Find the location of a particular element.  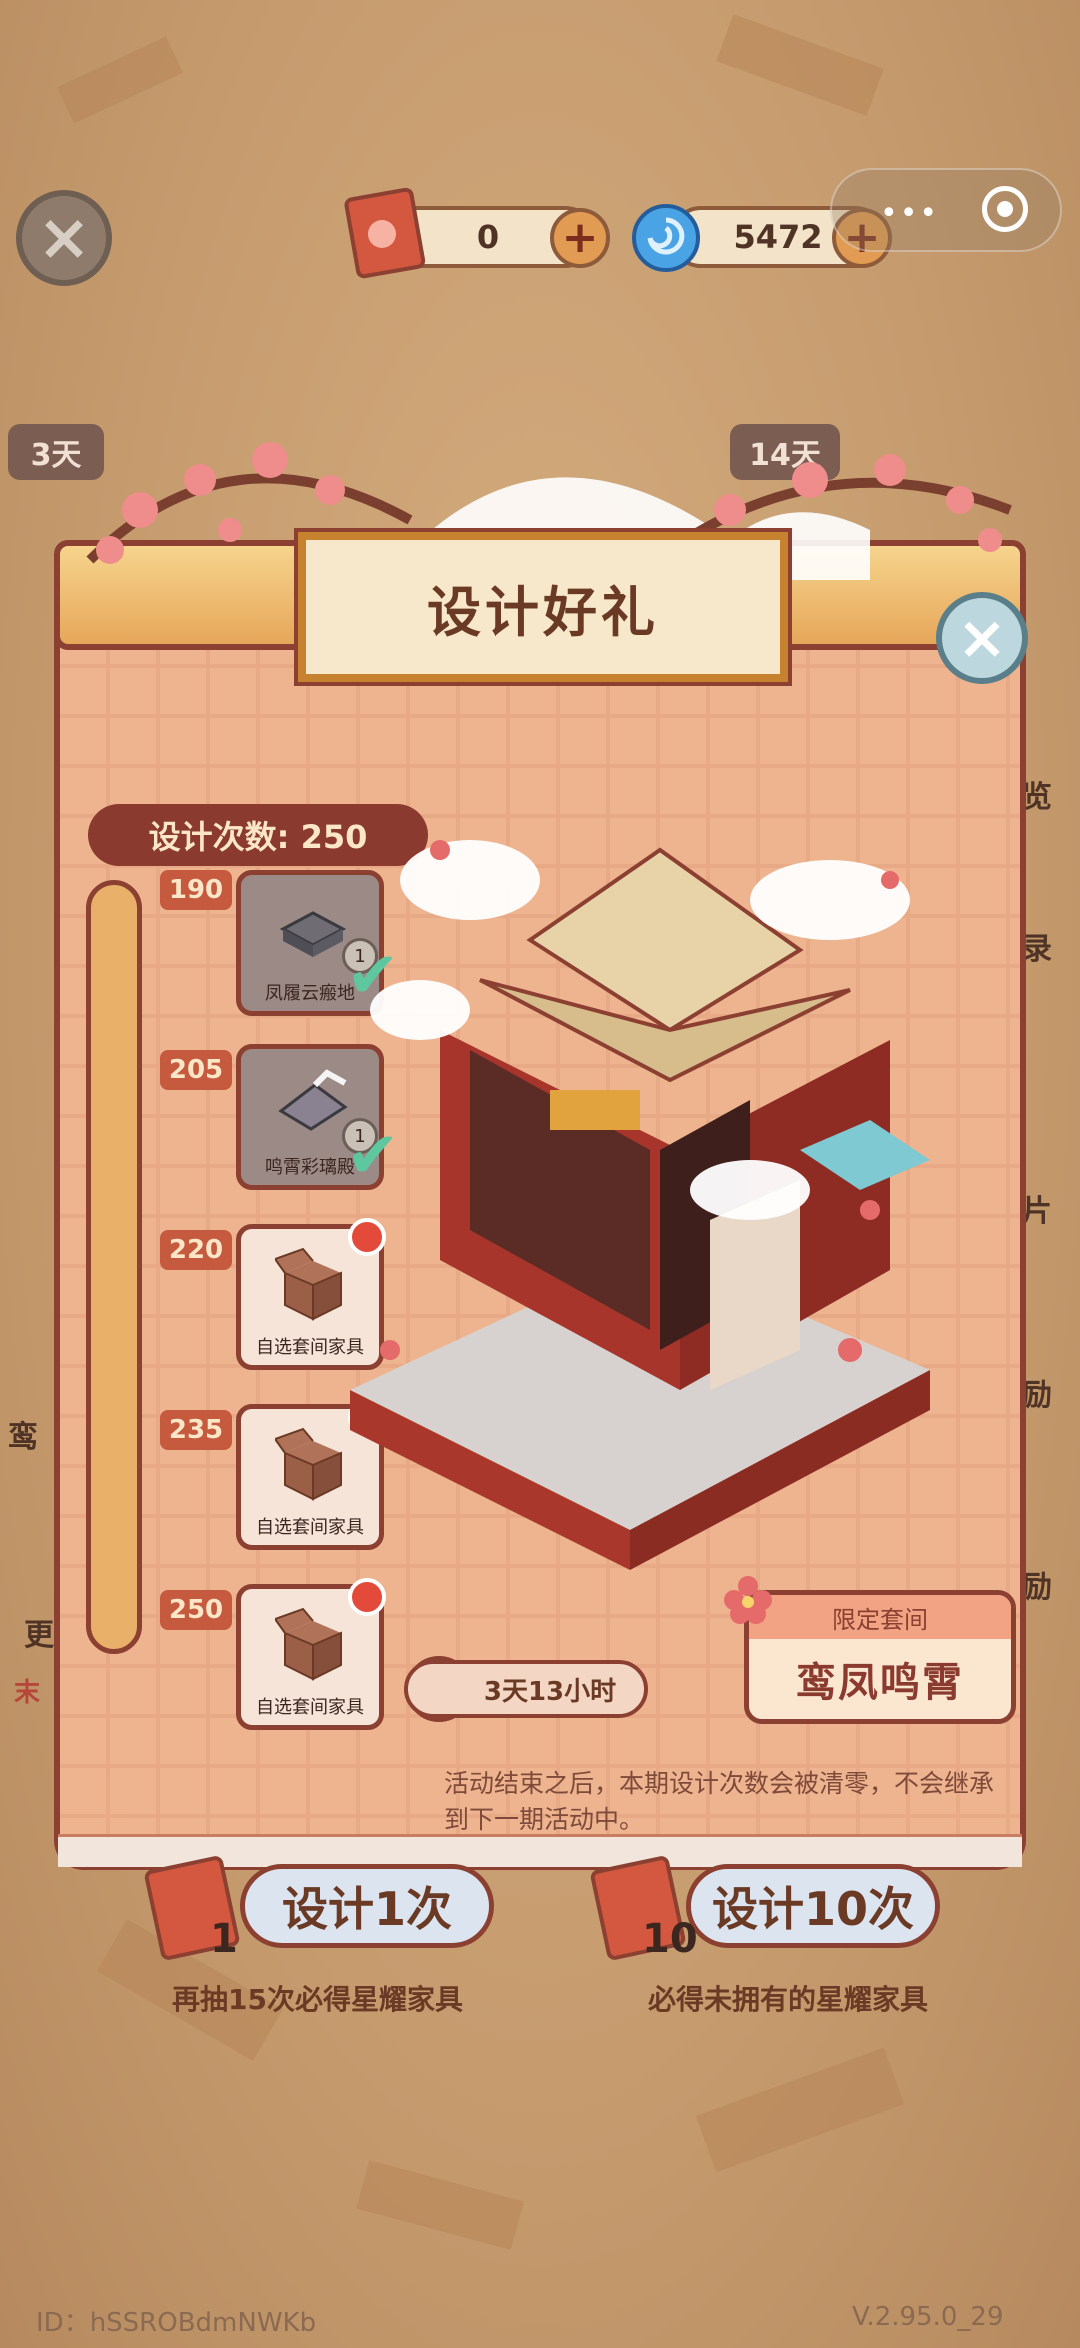

ticket-icon is located at coordinates (385, 233).